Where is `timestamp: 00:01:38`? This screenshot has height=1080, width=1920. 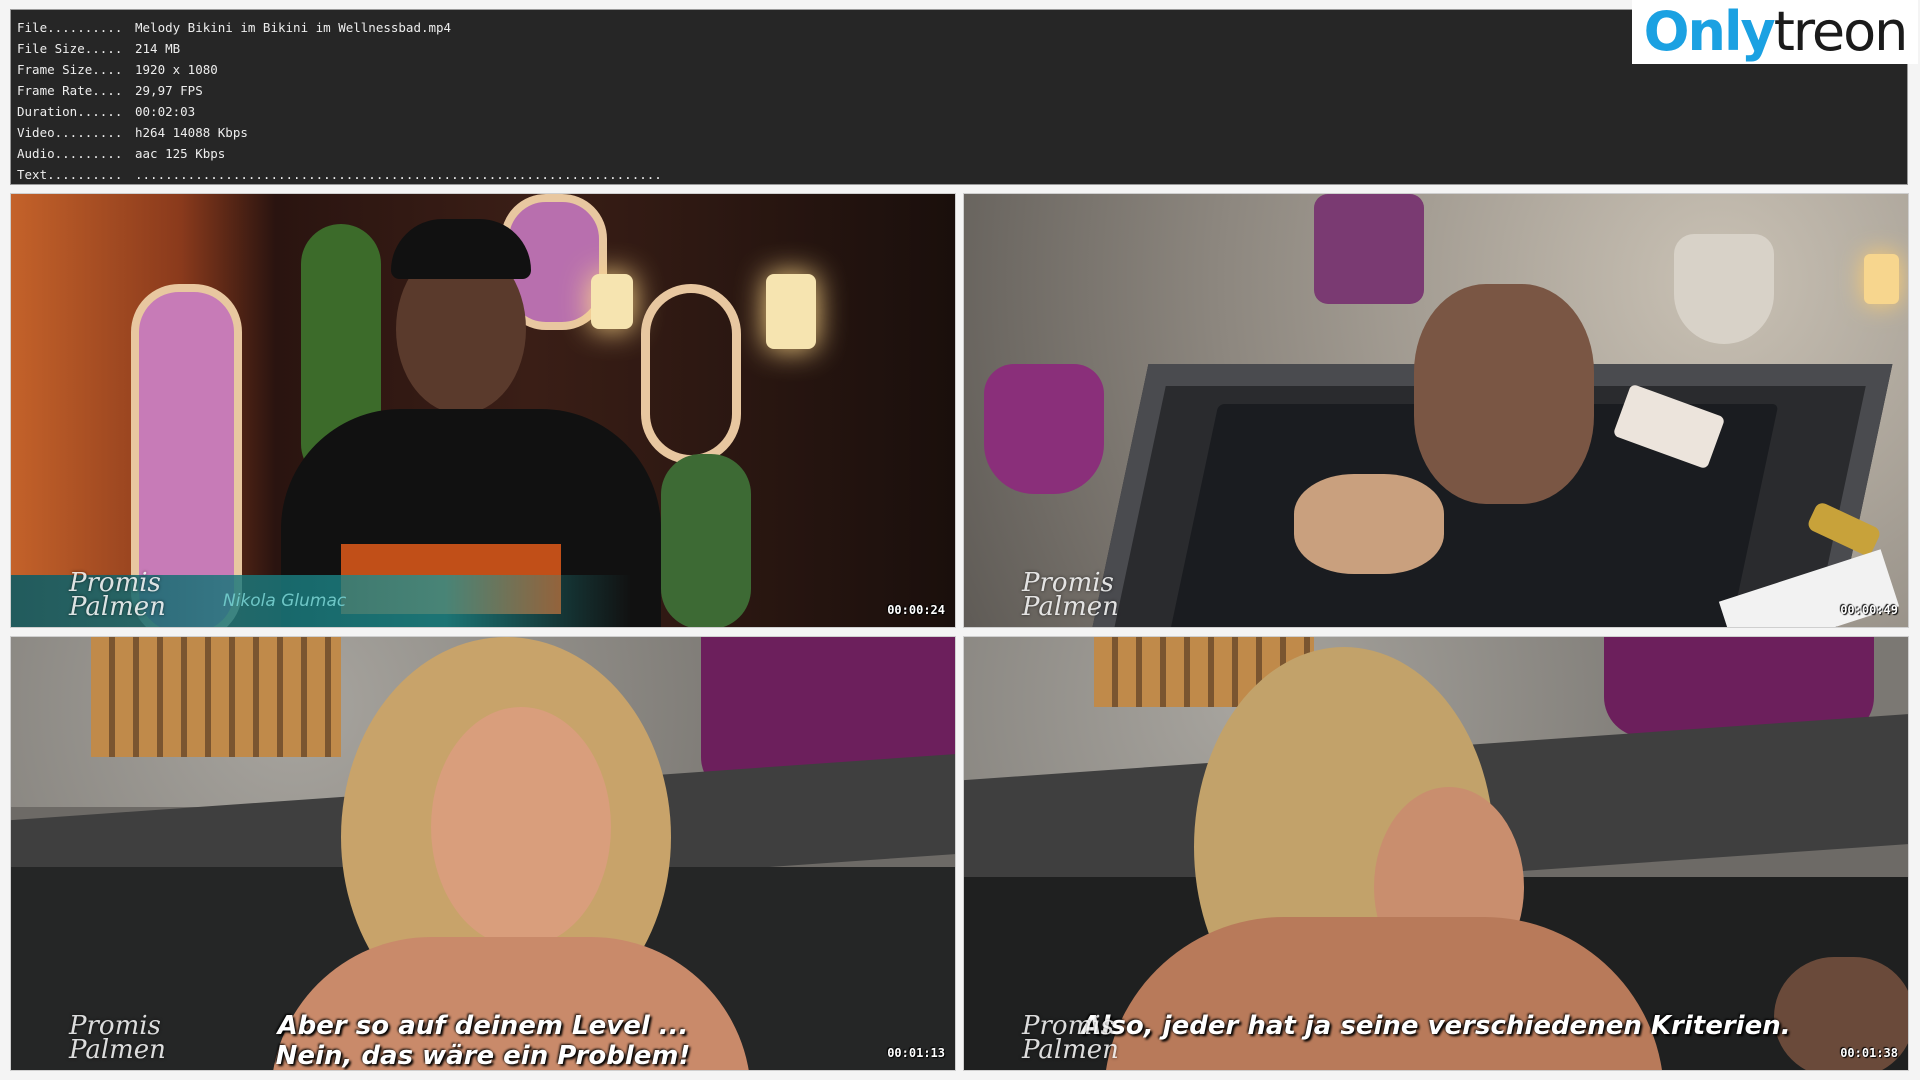 timestamp: 00:01:38 is located at coordinates (1869, 1053).